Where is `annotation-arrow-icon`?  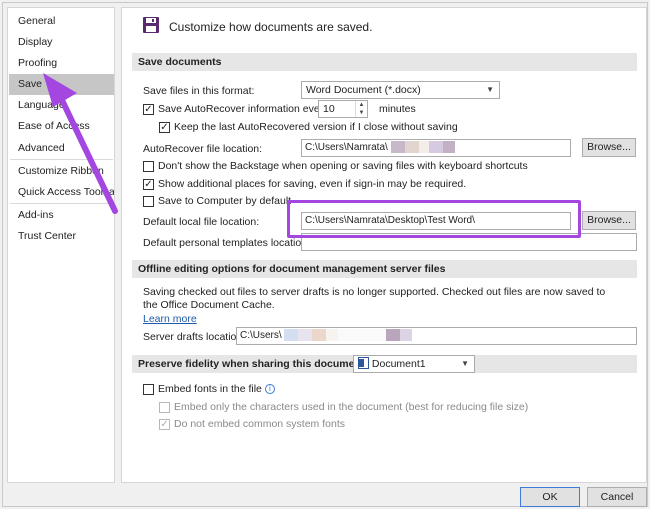
annotation-arrow-icon is located at coordinates (80, 143).